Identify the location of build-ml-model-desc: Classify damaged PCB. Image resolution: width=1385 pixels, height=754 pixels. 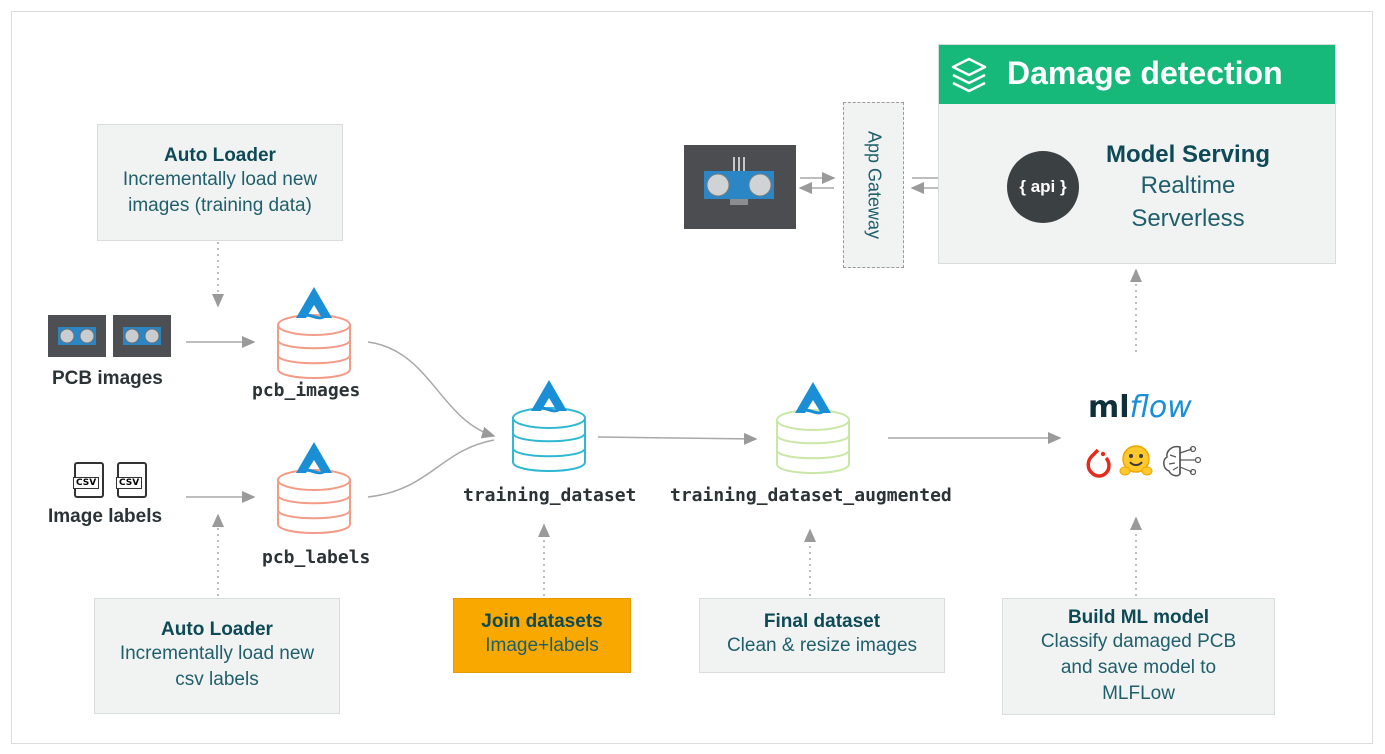
(1138, 641).